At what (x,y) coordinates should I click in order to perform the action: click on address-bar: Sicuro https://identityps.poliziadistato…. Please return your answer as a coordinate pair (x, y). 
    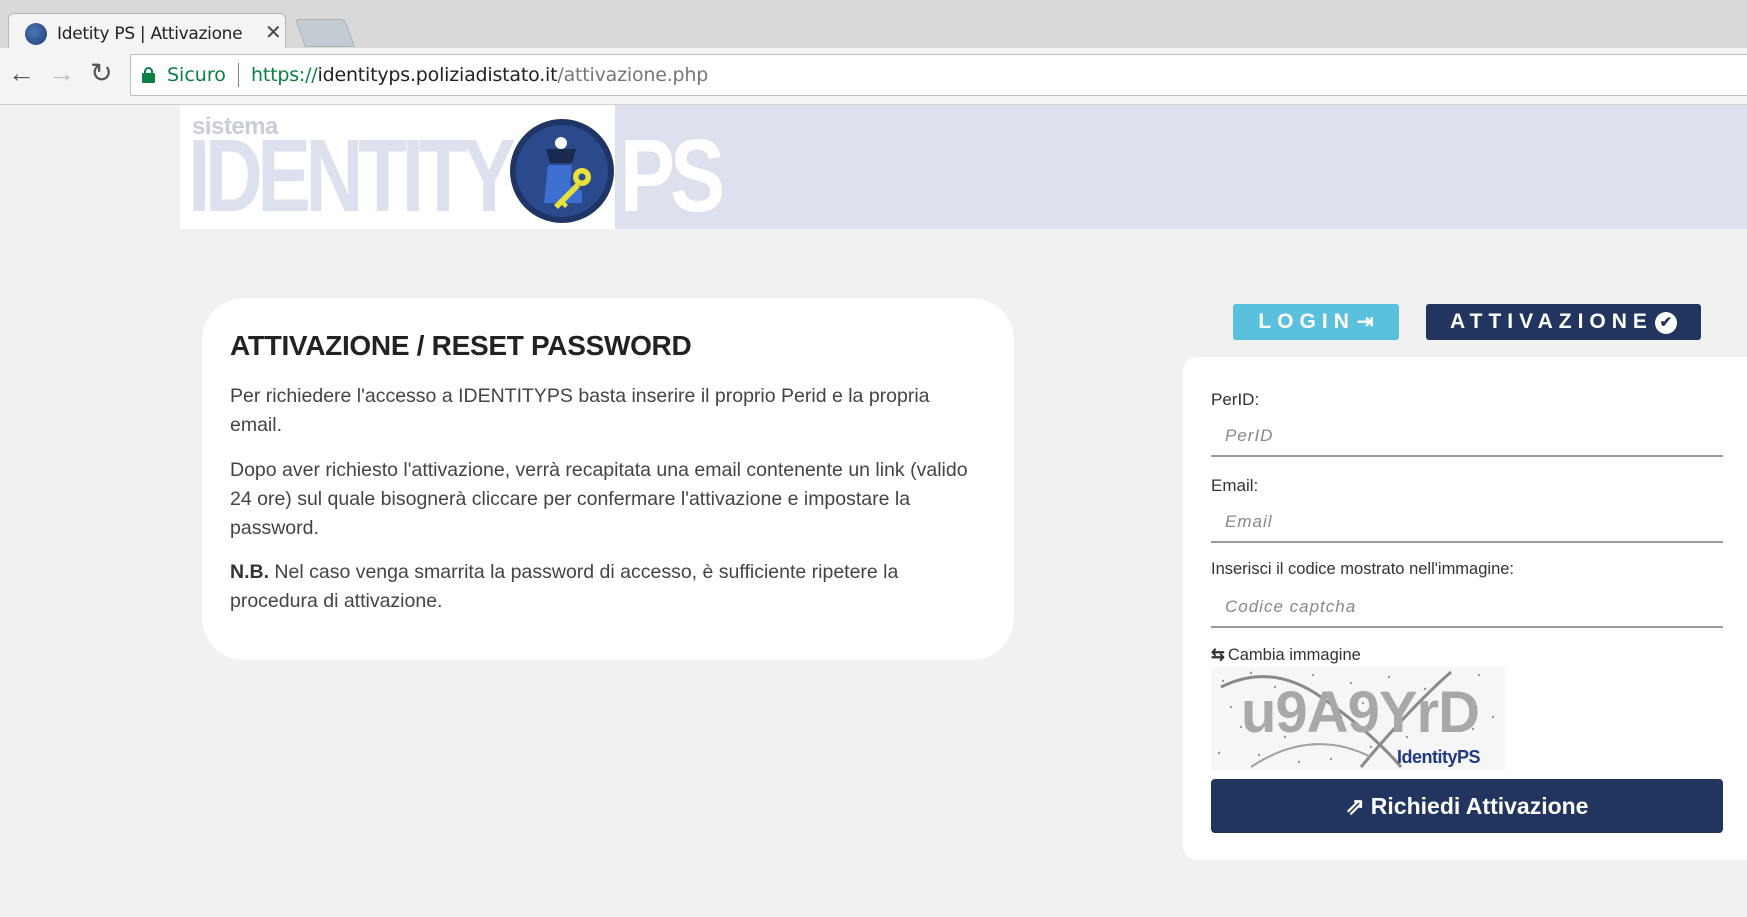
    Looking at the image, I should click on (938, 75).